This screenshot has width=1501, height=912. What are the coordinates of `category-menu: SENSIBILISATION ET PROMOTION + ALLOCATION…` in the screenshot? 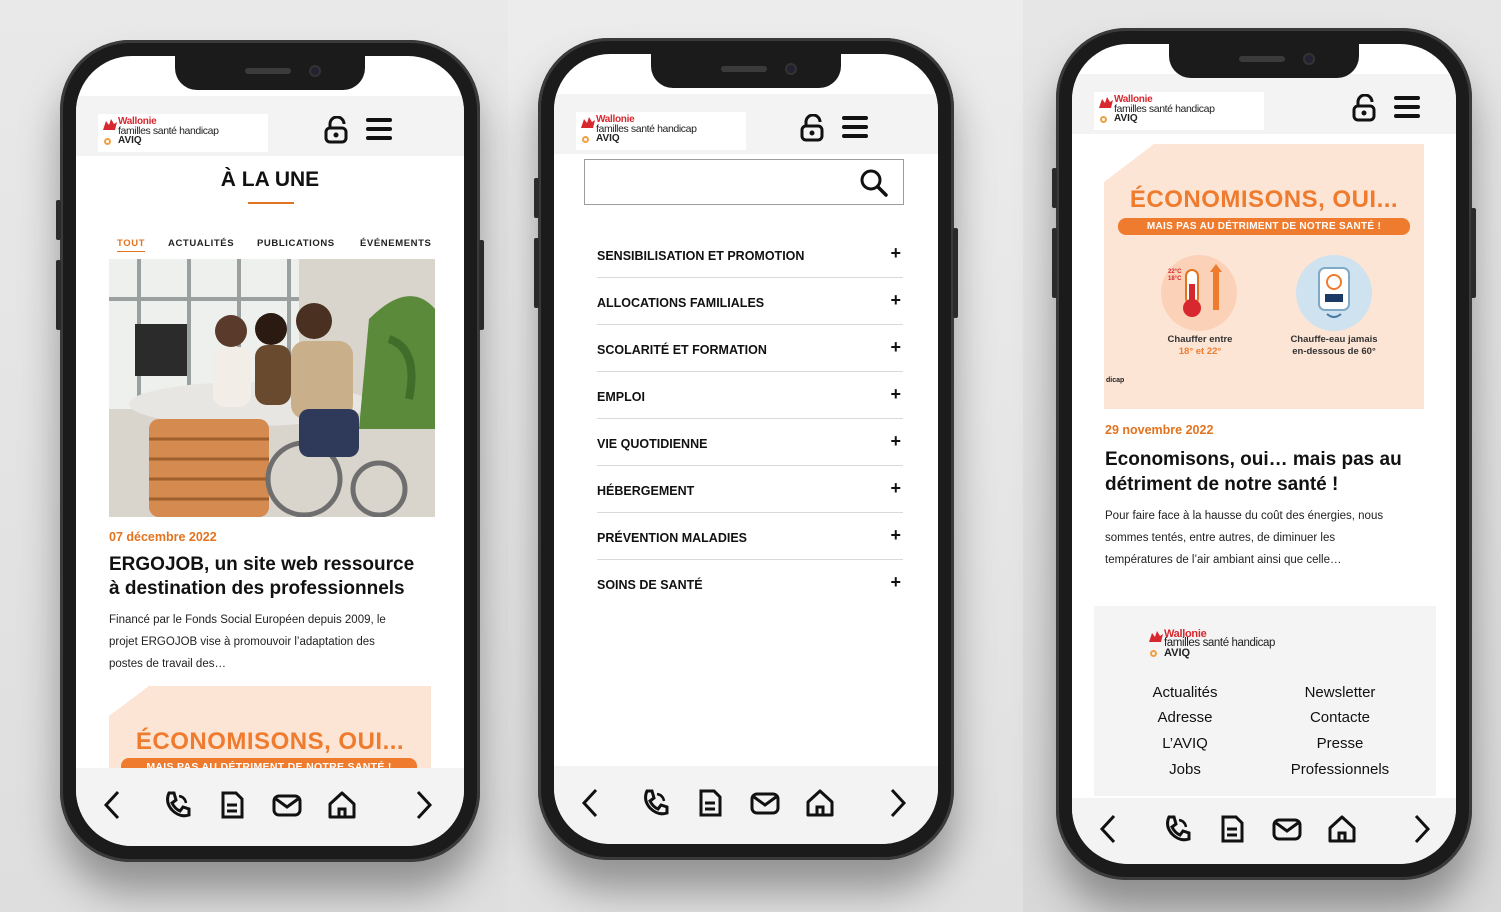 It's located at (750, 421).